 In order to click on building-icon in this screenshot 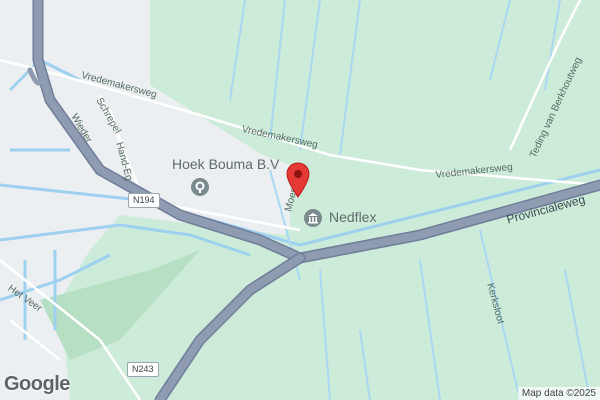, I will do `click(313, 218)`.